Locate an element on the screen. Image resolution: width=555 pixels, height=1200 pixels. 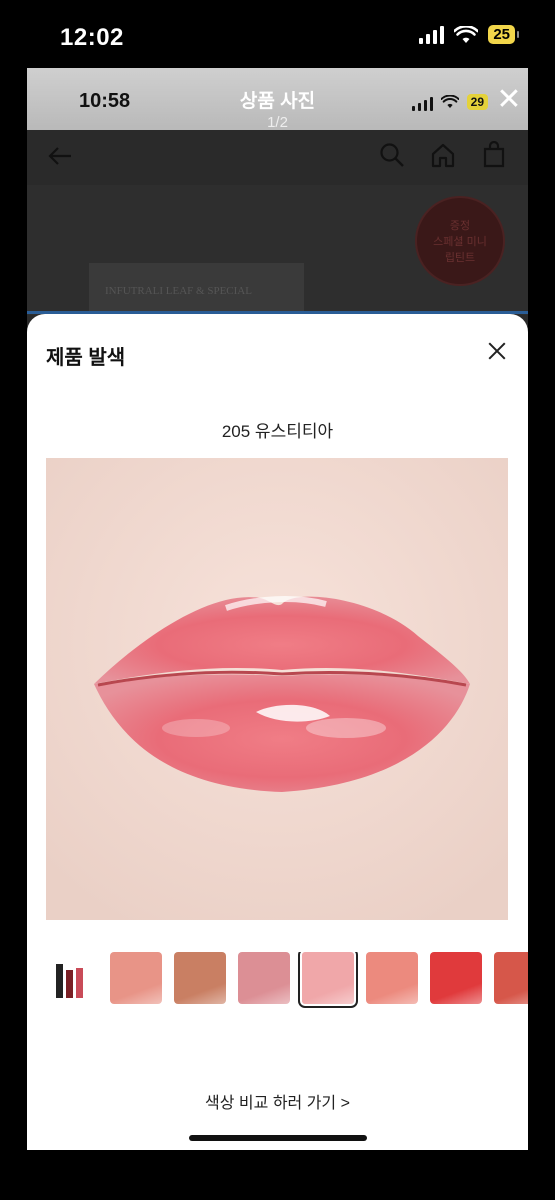
back-arrow-icon is located at coordinates (60, 156).